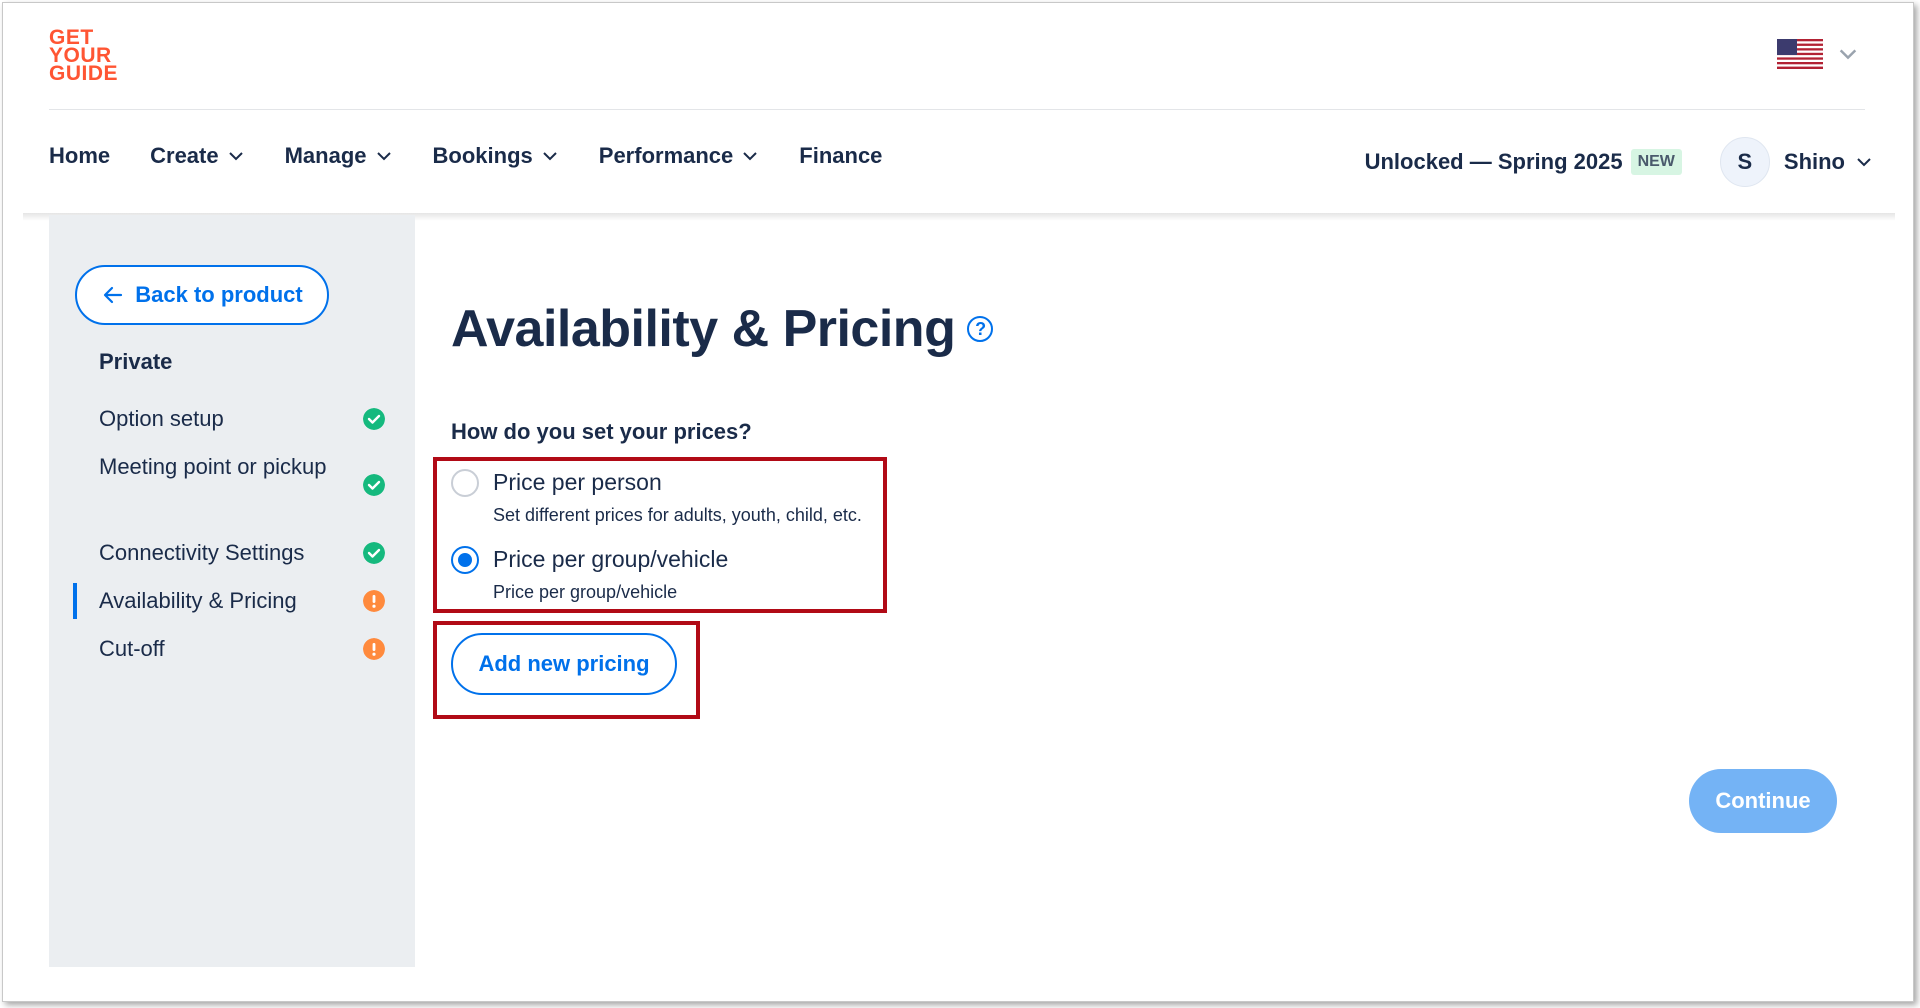  Describe the element at coordinates (482, 155) in the screenshot. I see `nav-bookings-label: Bookings` at that location.